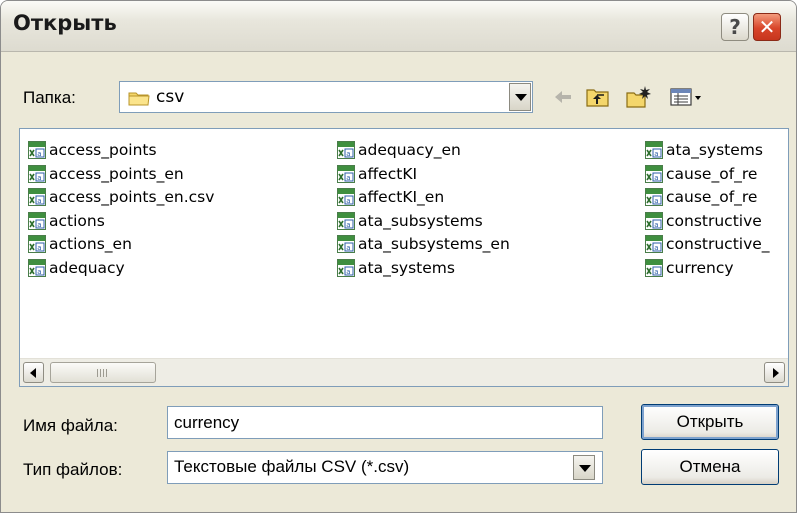 The width and height of the screenshot is (797, 513). Describe the element at coordinates (132, 197) in the screenshot. I see `file-name: access_points_en.csv` at that location.